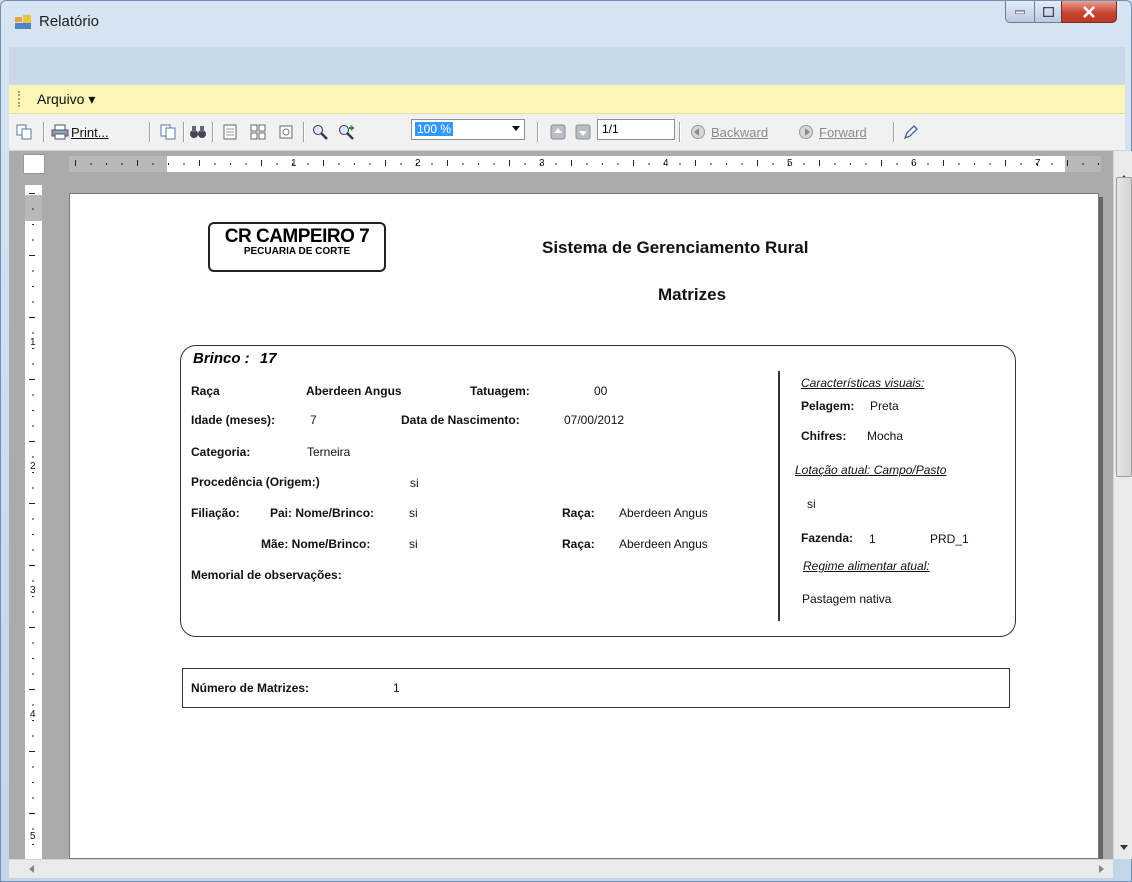 The image size is (1132, 882). Describe the element at coordinates (33, 714) in the screenshot. I see `ruler-number: 4` at that location.